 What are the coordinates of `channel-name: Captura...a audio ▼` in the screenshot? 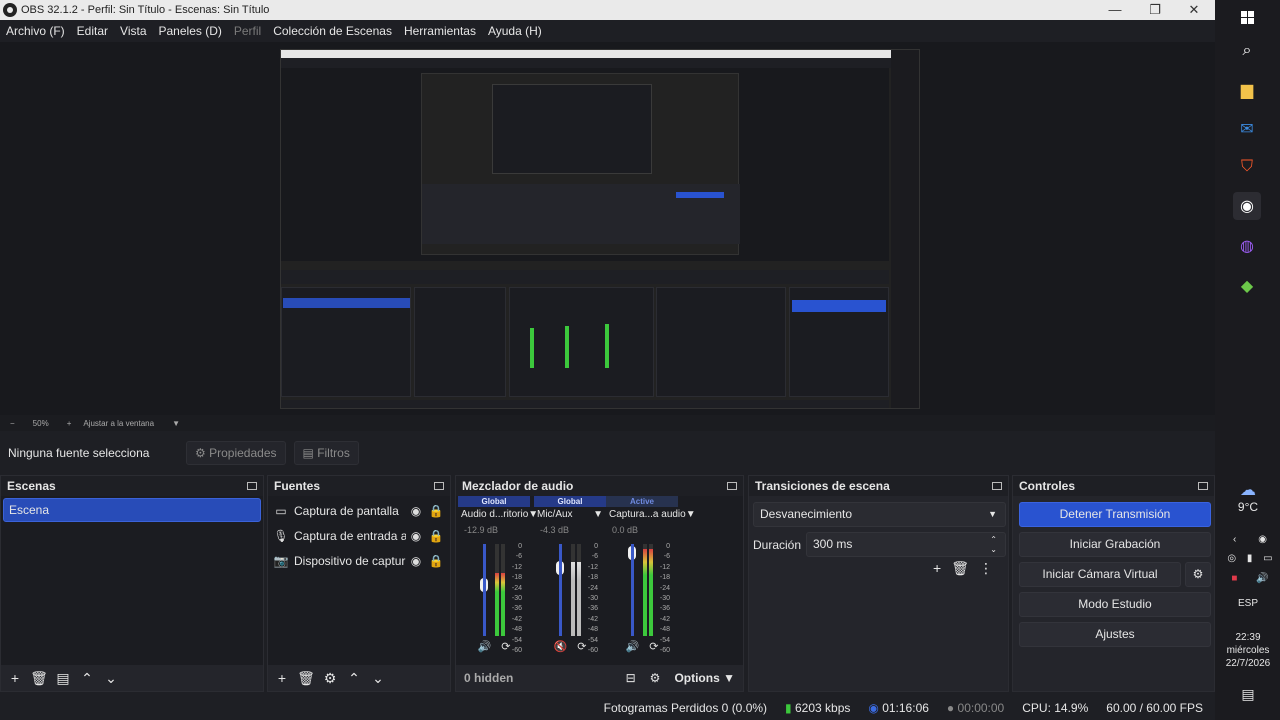 It's located at (651, 515).